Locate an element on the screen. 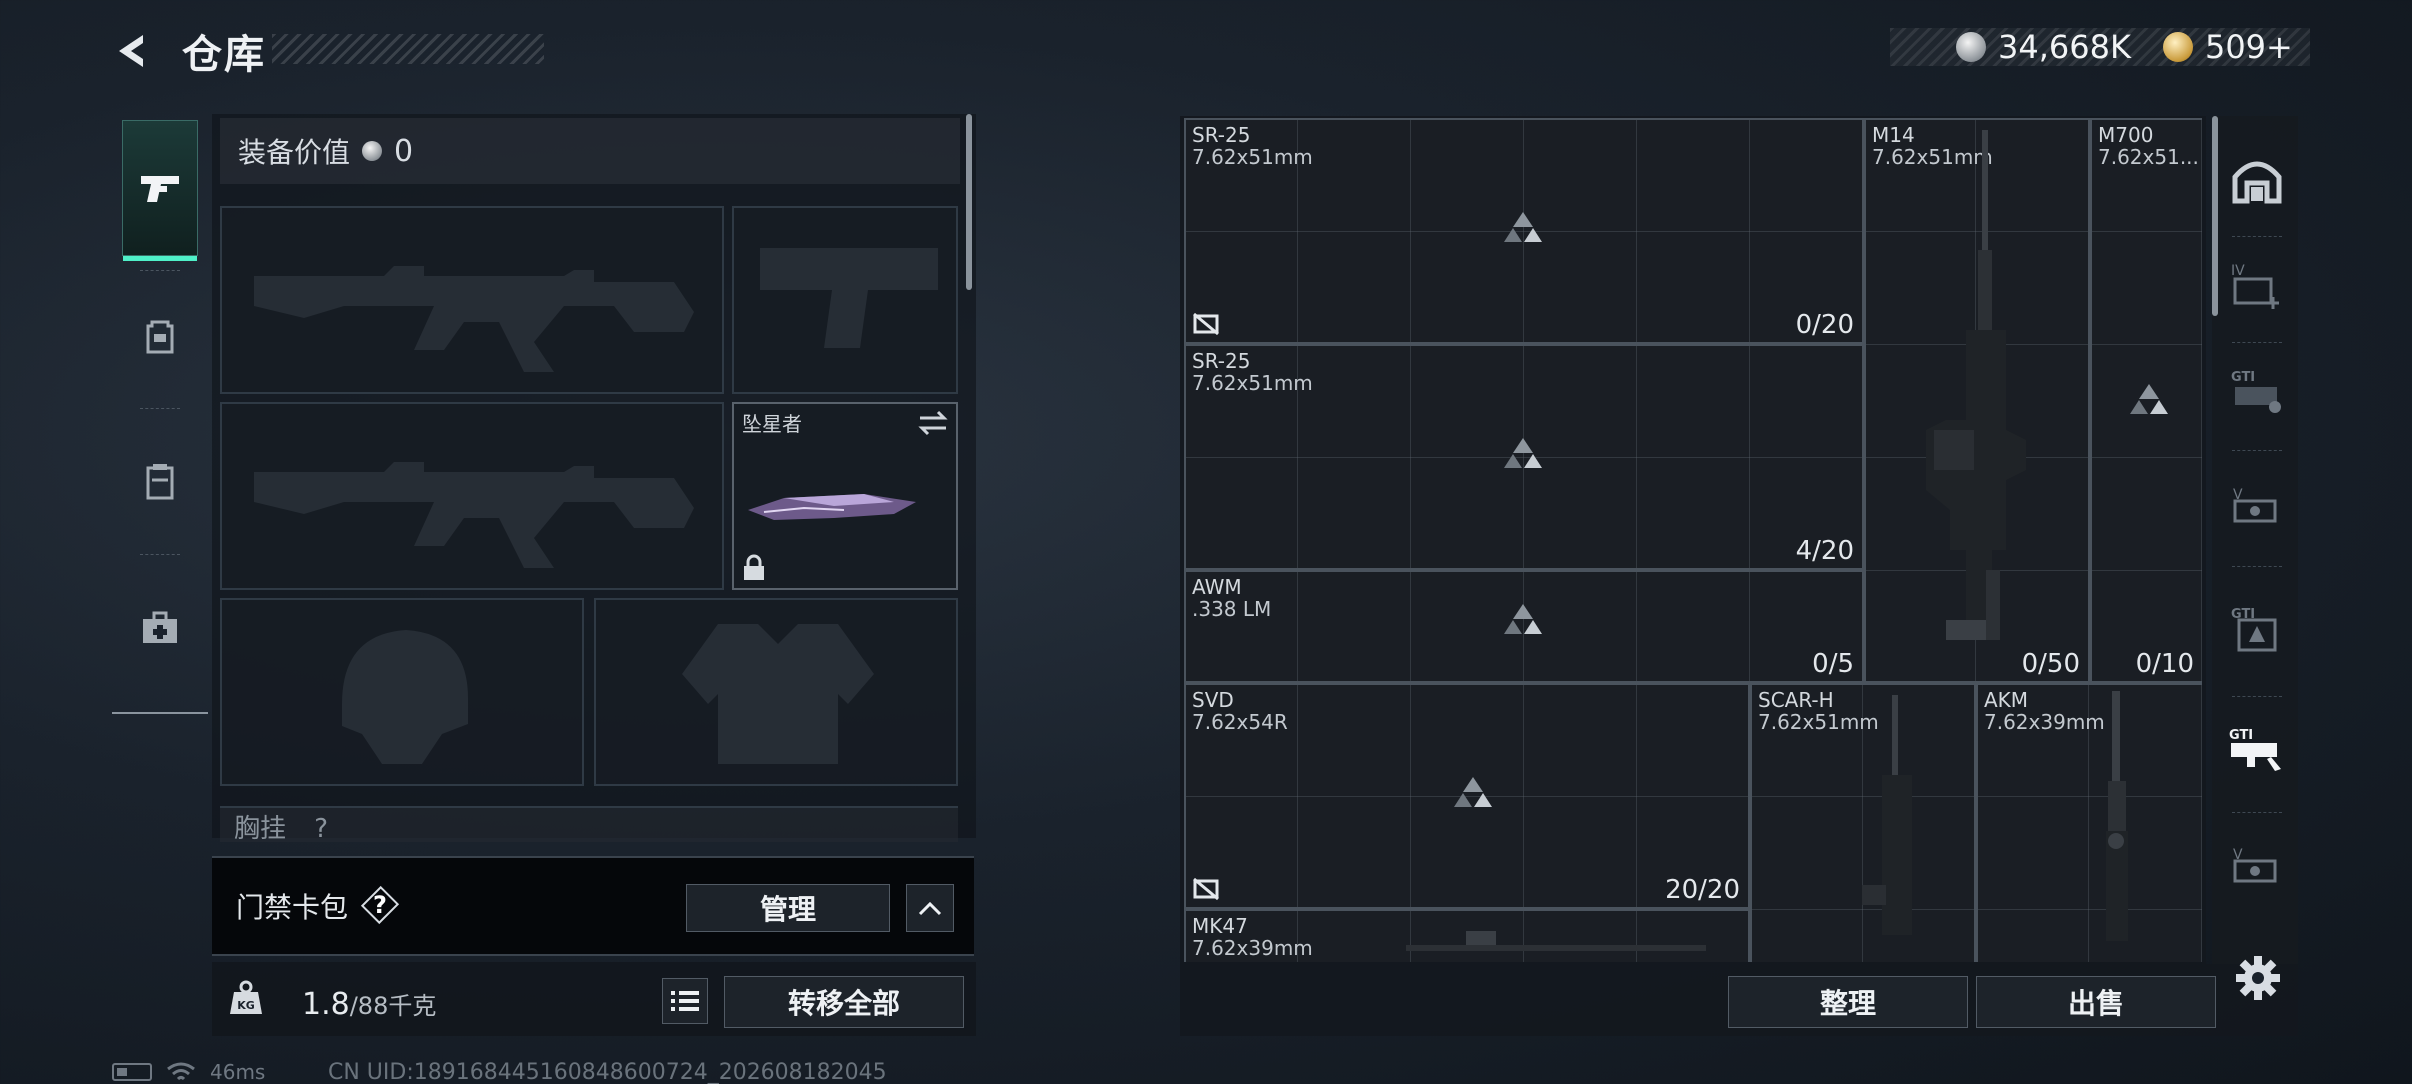 The width and height of the screenshot is (2412, 1084). equipment-value-label: 装备价值 is located at coordinates (294, 152).